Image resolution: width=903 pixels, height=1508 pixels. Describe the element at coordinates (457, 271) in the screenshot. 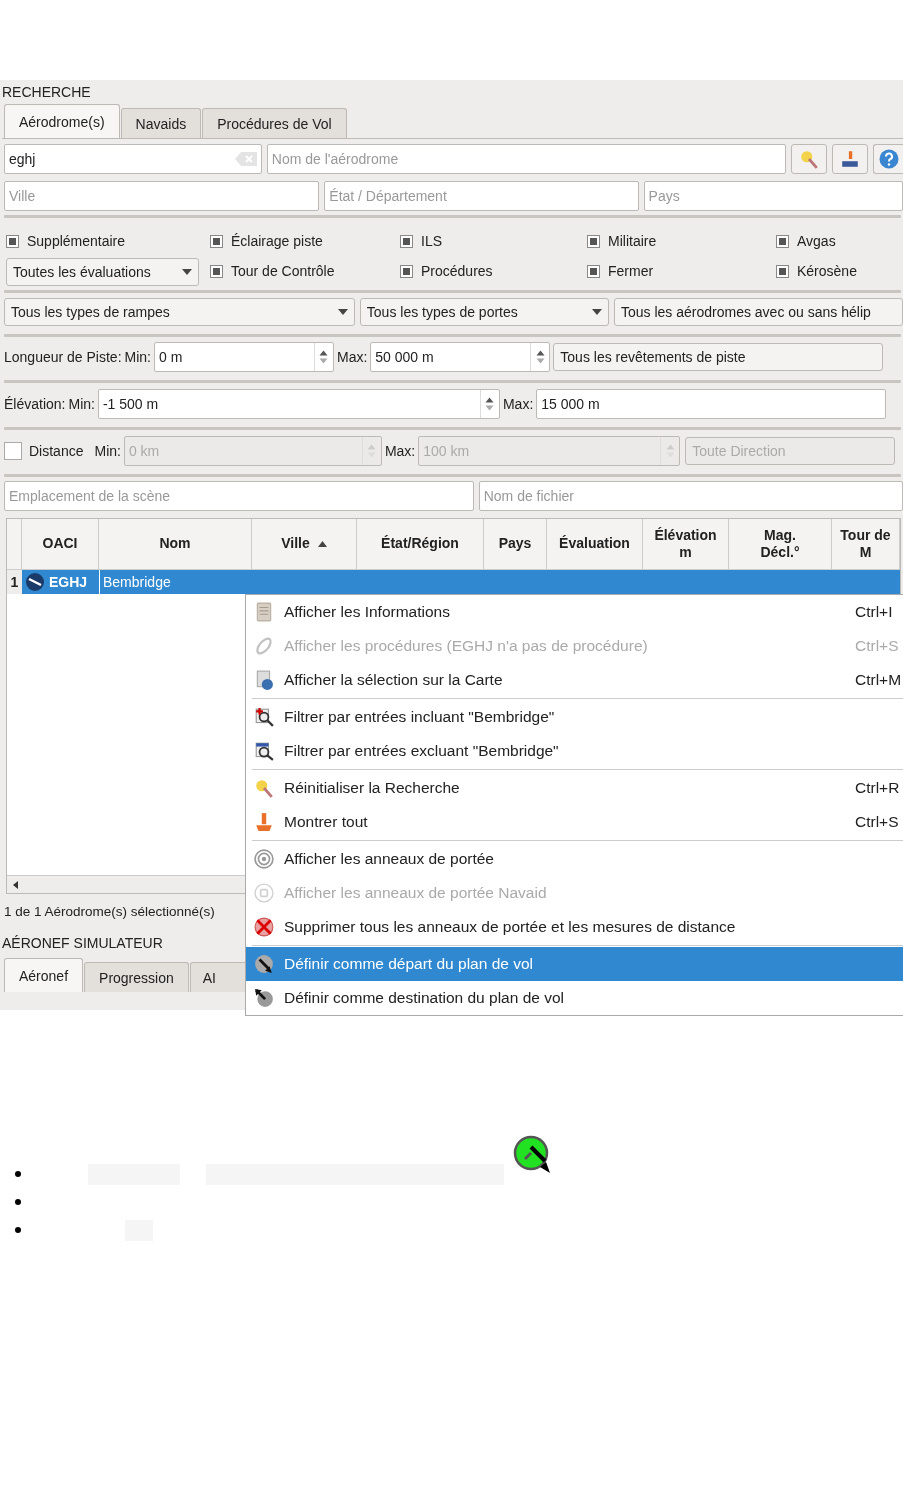

I see `checkbox-label: Procédures` at that location.